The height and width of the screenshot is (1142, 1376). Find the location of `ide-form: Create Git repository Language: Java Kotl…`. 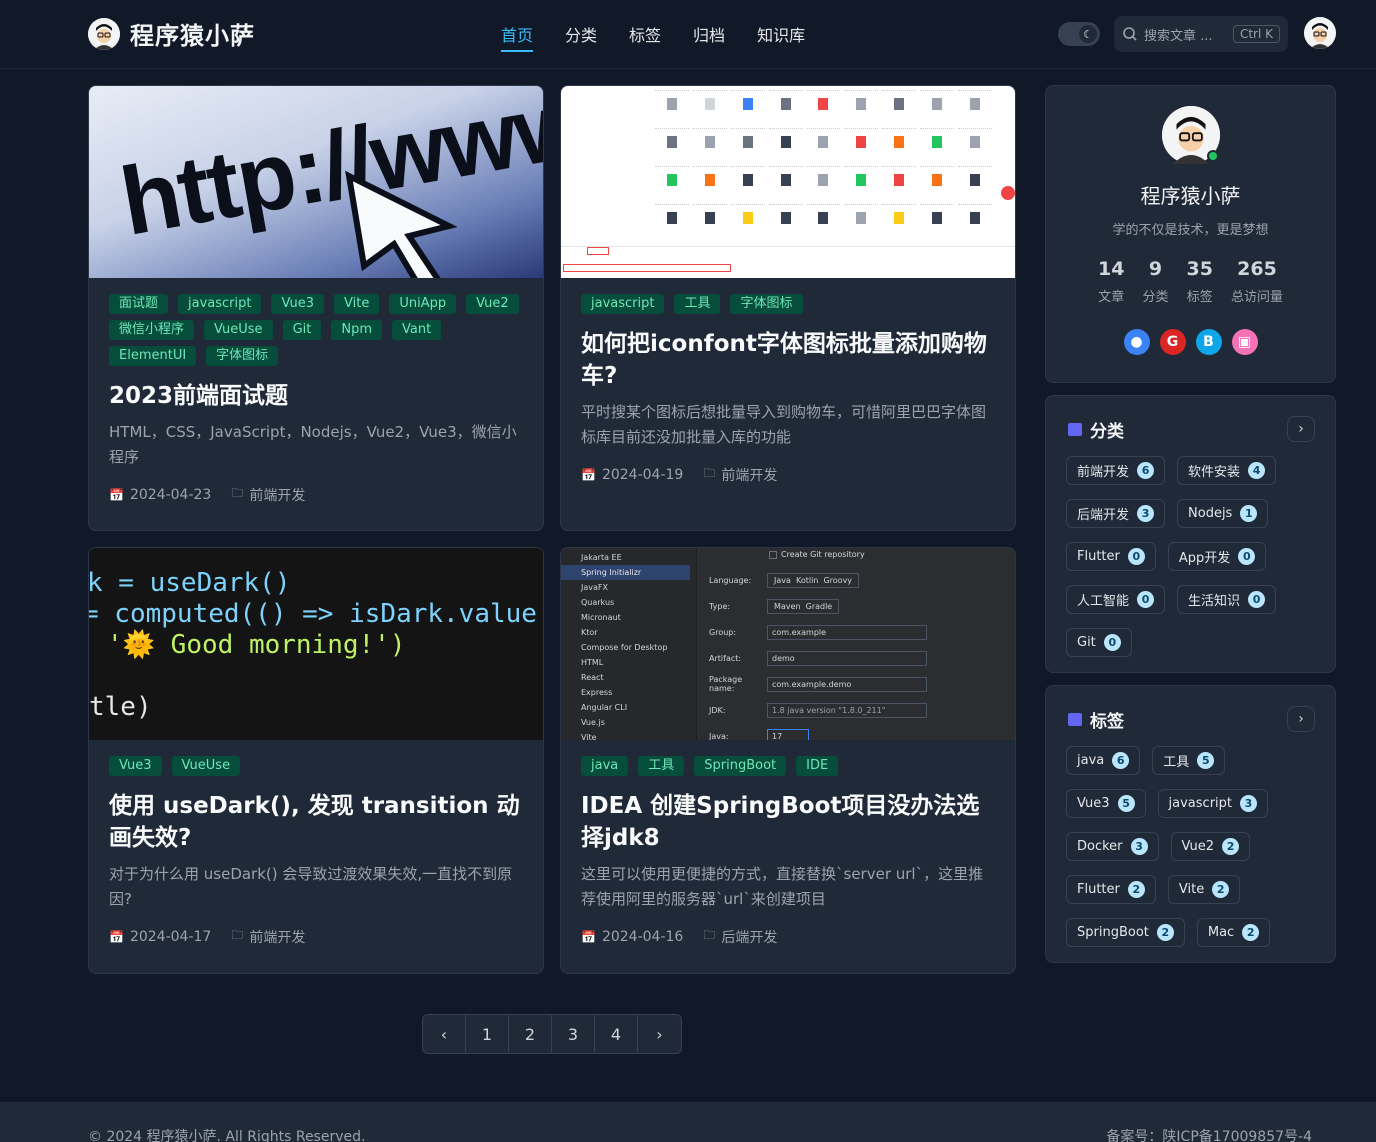

ide-form: Create Git repository Language: Java Kotl… is located at coordinates (856, 644).